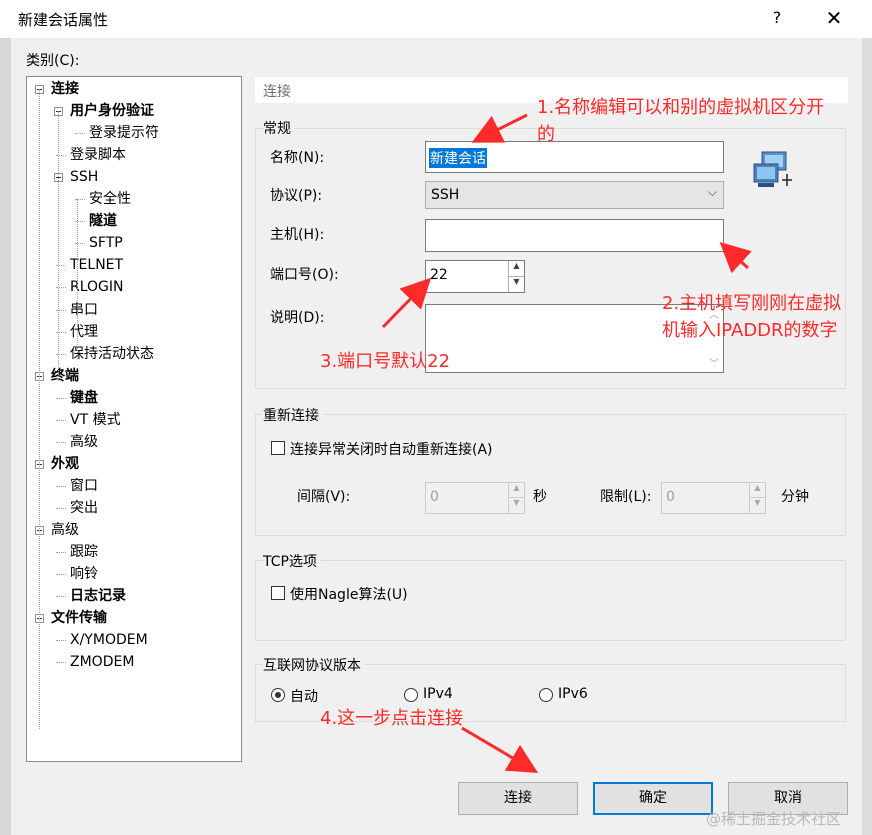 The width and height of the screenshot is (872, 835). Describe the element at coordinates (546, 134) in the screenshot. I see `annotation-1-line2: 的` at that location.